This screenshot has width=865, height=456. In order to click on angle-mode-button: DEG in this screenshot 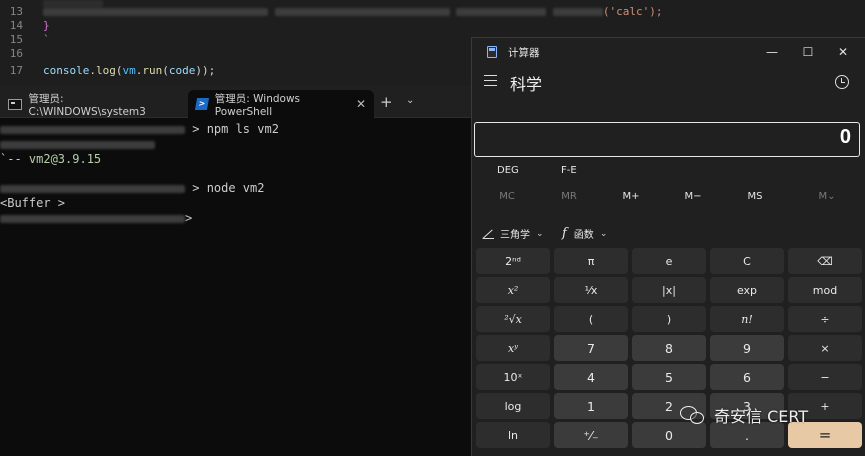, I will do `click(508, 170)`.